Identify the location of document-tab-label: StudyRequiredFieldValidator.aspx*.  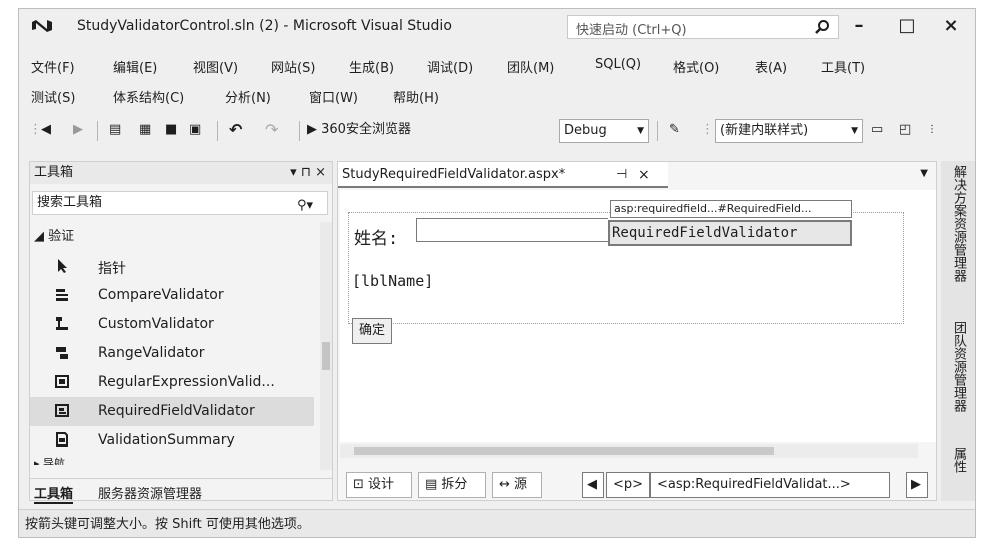
(454, 174).